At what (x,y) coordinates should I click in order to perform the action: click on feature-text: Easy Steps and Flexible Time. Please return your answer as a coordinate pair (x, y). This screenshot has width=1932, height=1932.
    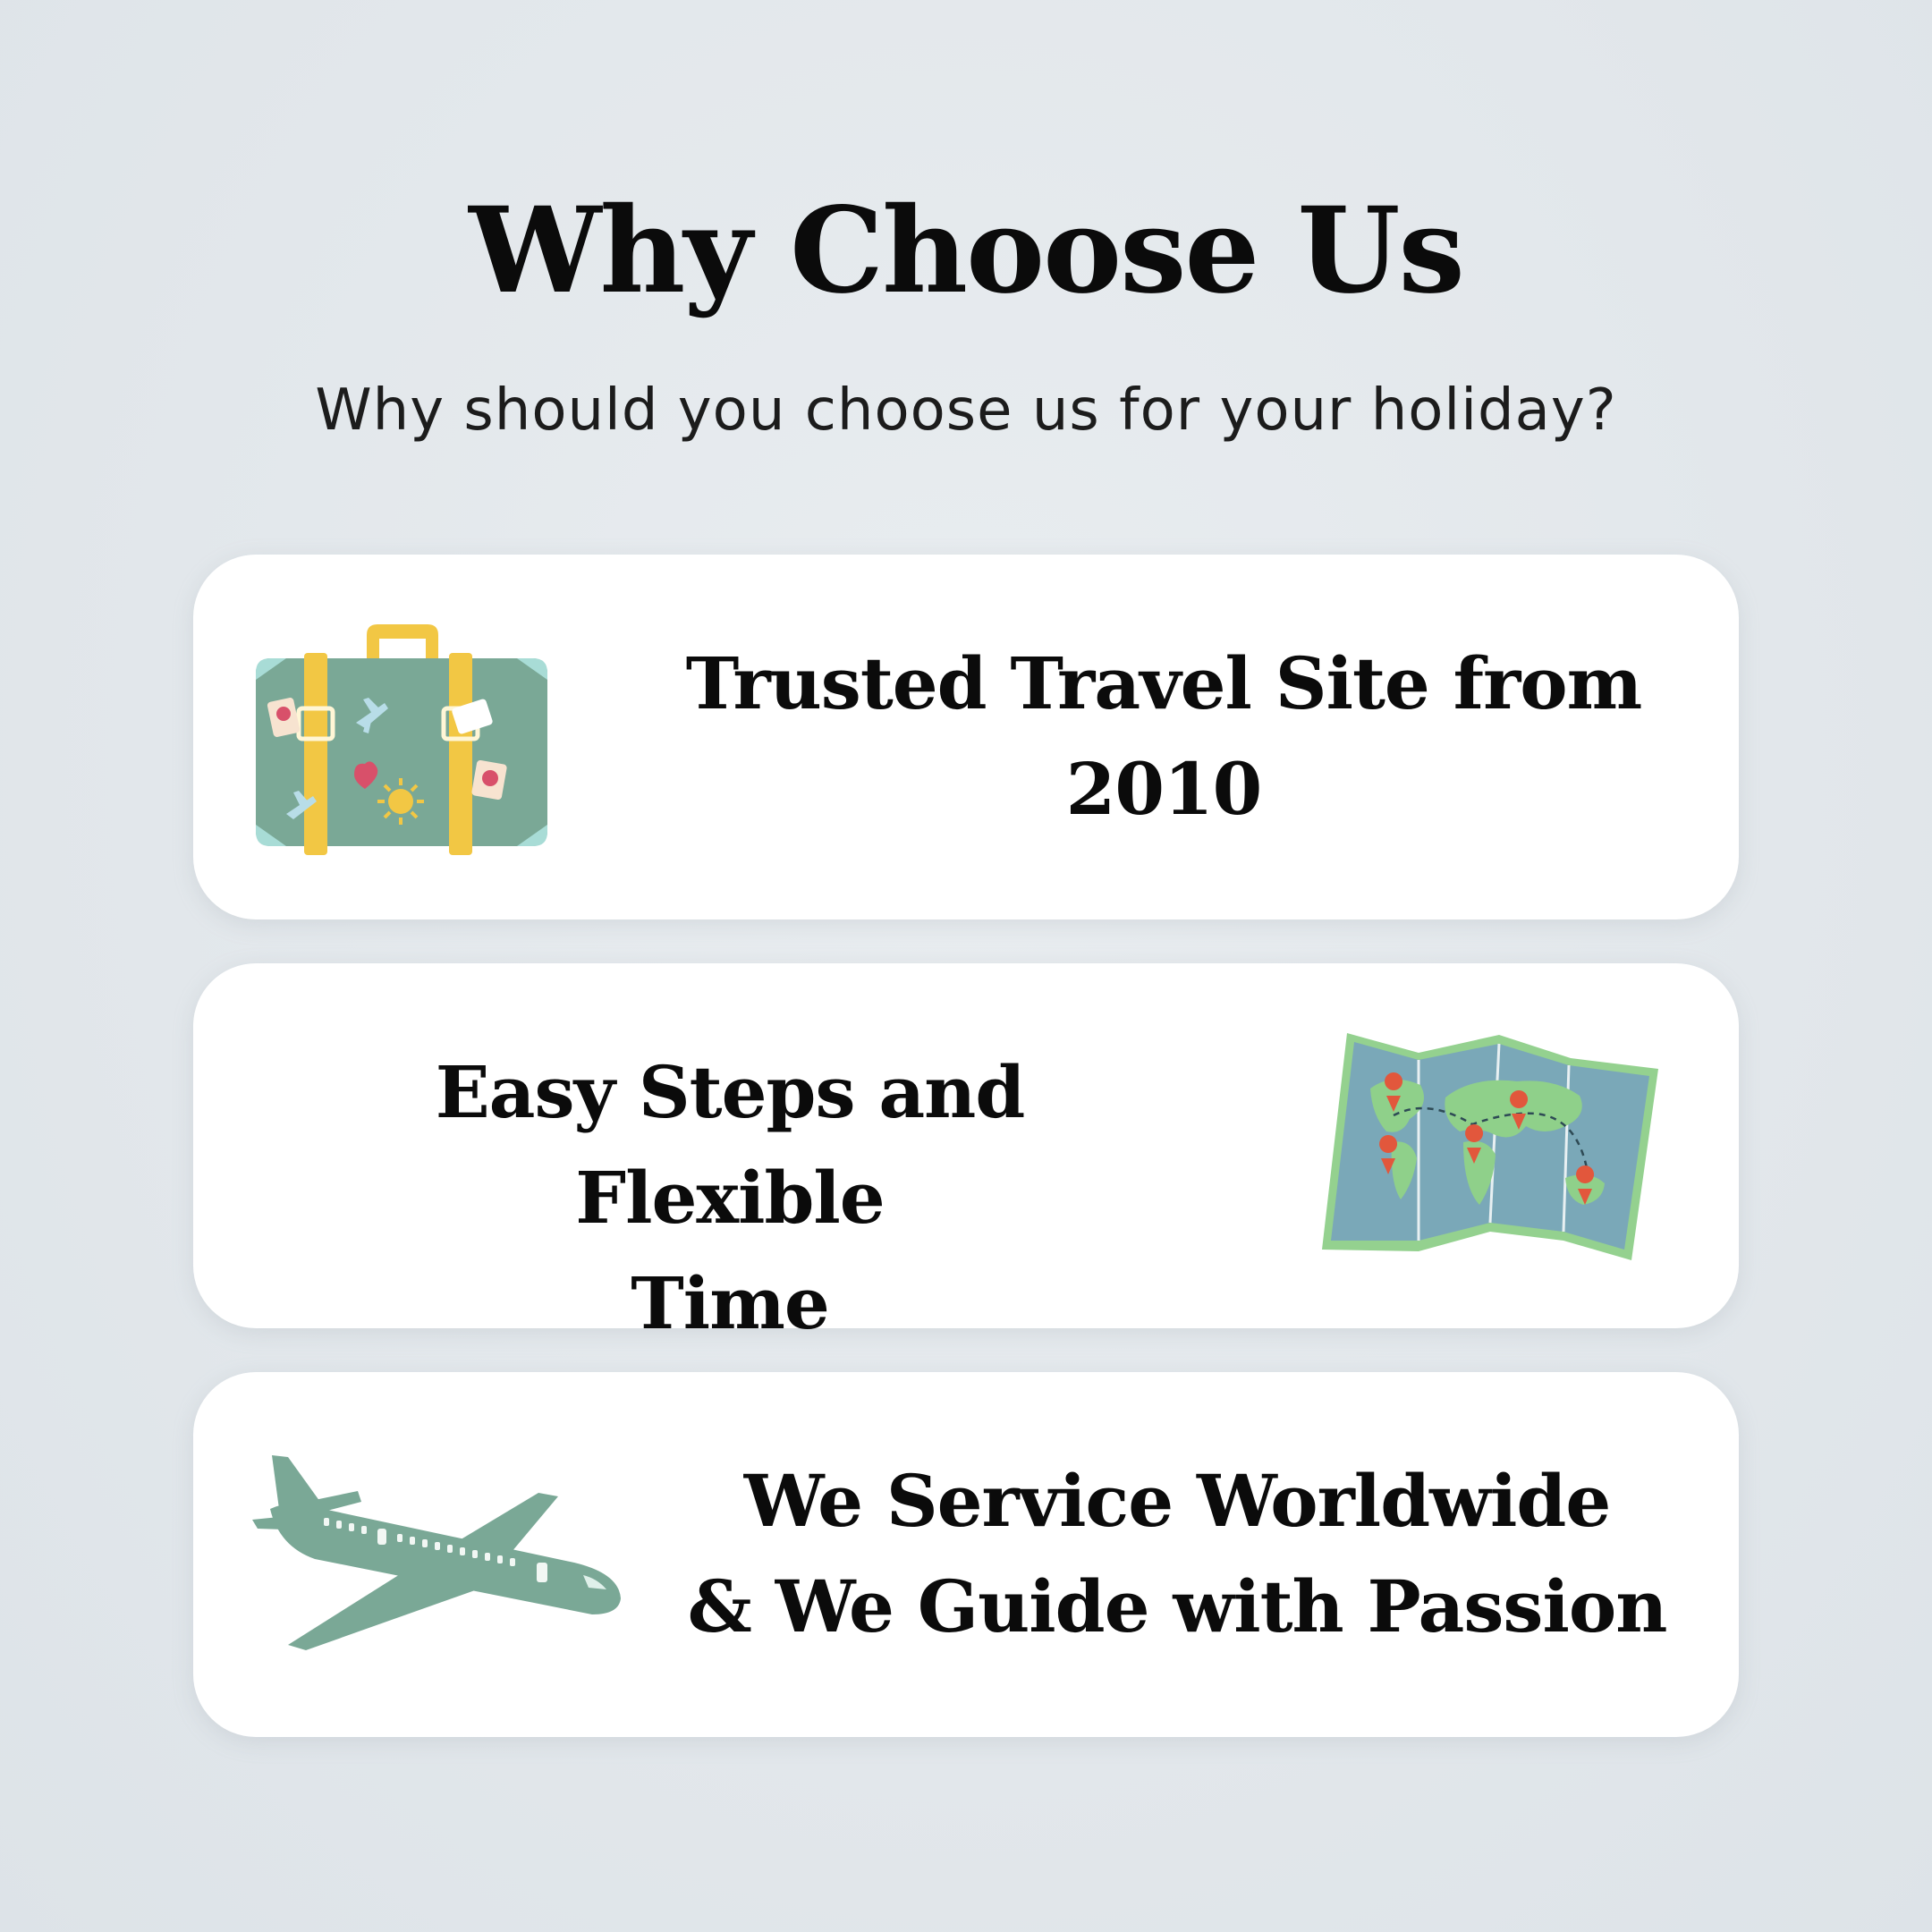
    Looking at the image, I should click on (729, 1197).